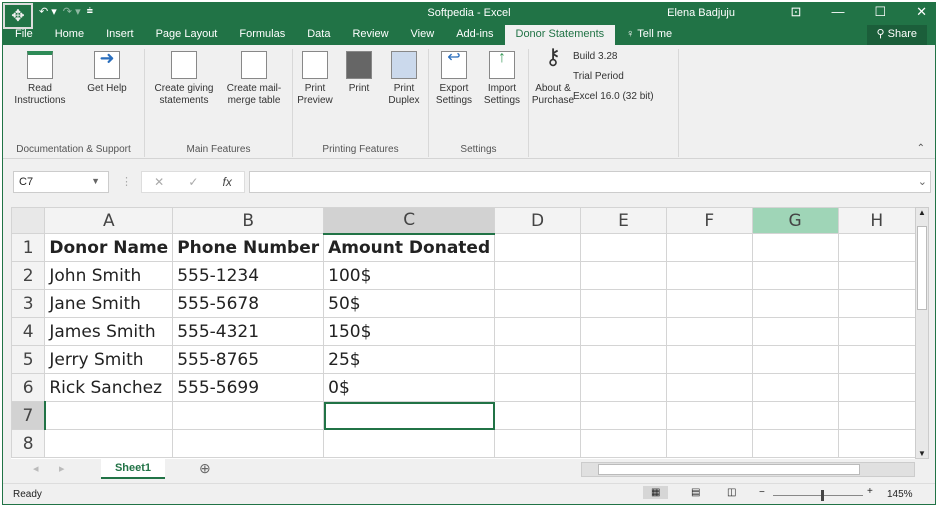 The height and width of the screenshot is (509, 940). I want to click on column-header-b: B, so click(248, 220).